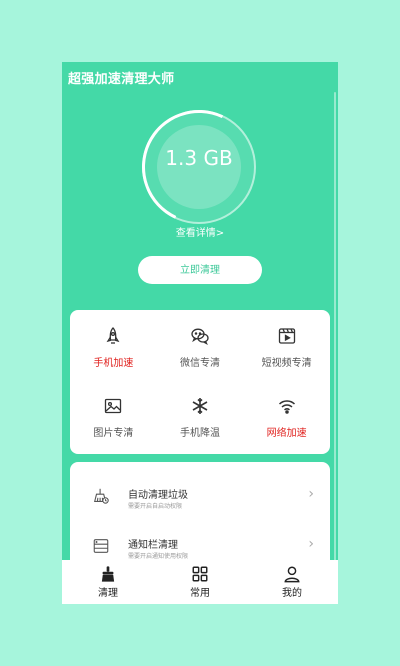 The height and width of the screenshot is (666, 400). Describe the element at coordinates (200, 406) in the screenshot. I see `snowflake-icon` at that location.